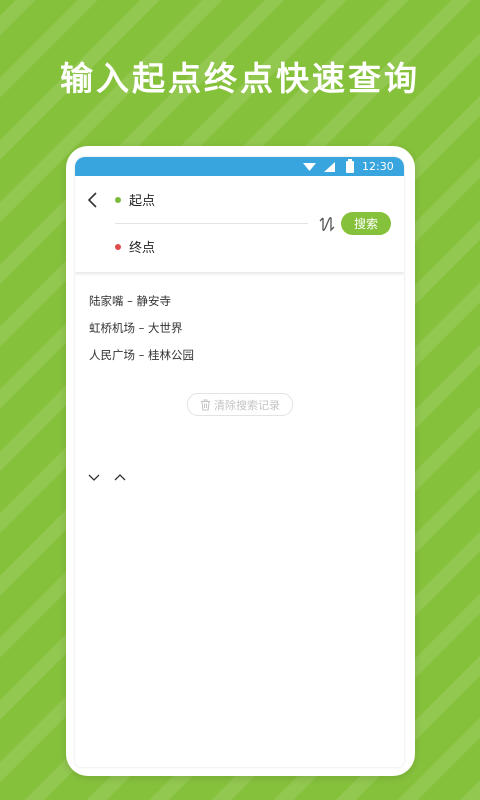 The image size is (480, 800). Describe the element at coordinates (142, 201) in the screenshot. I see `start-field-text: 起点` at that location.